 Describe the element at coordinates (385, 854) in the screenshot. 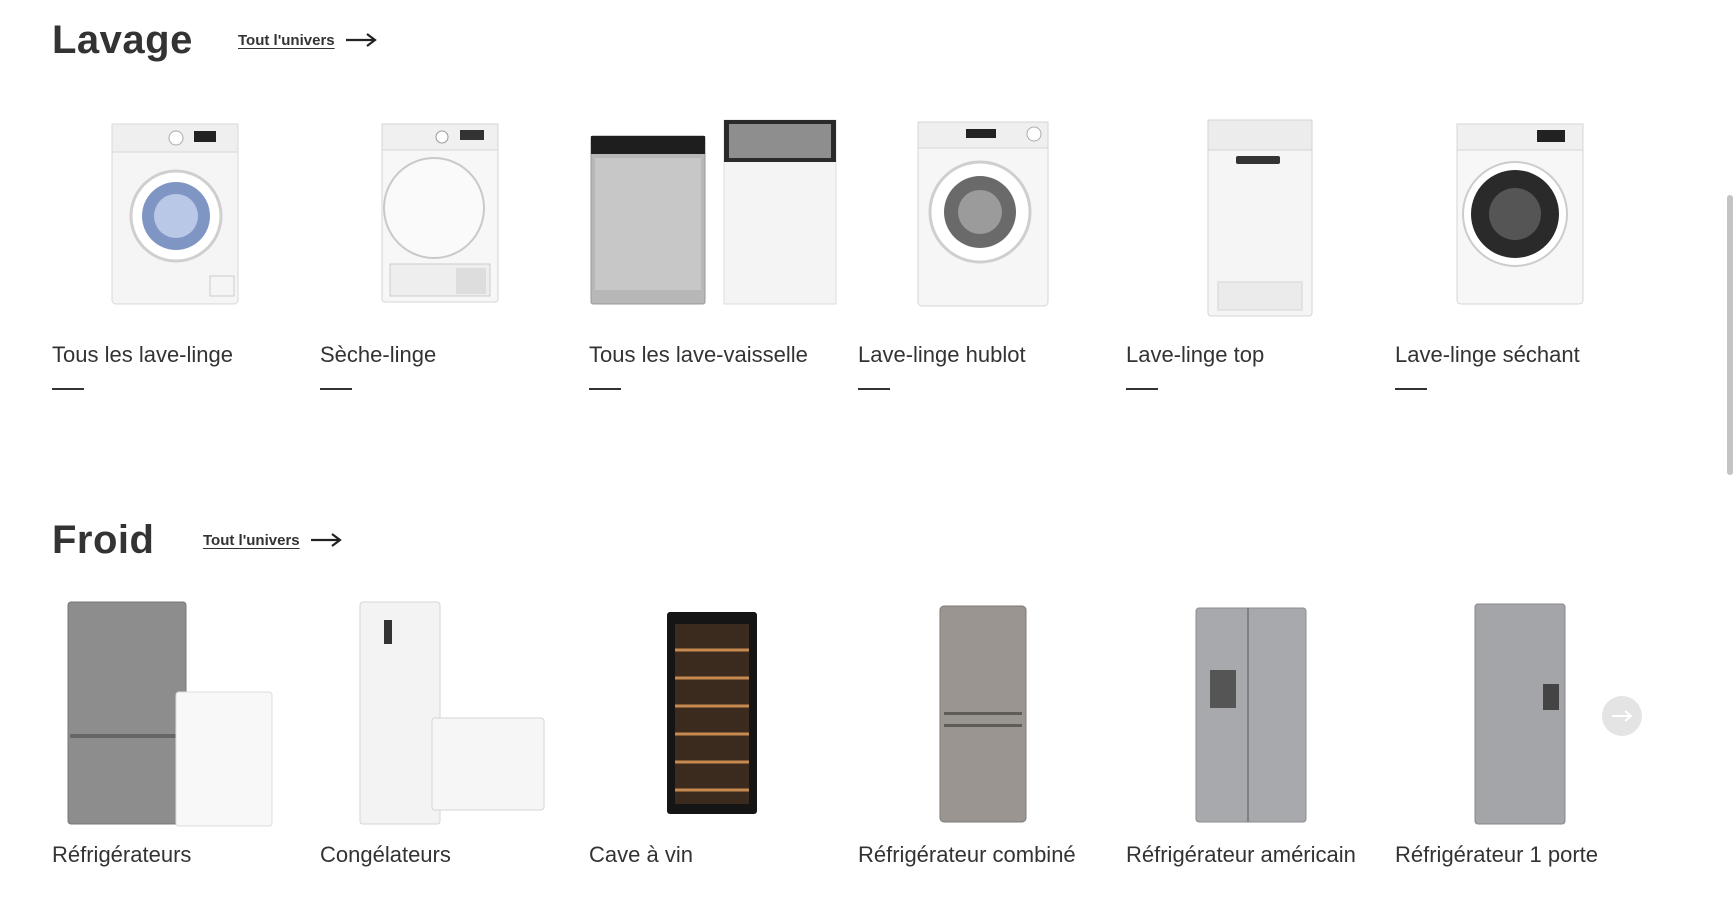

I see `category-label: Congélateurs` at that location.